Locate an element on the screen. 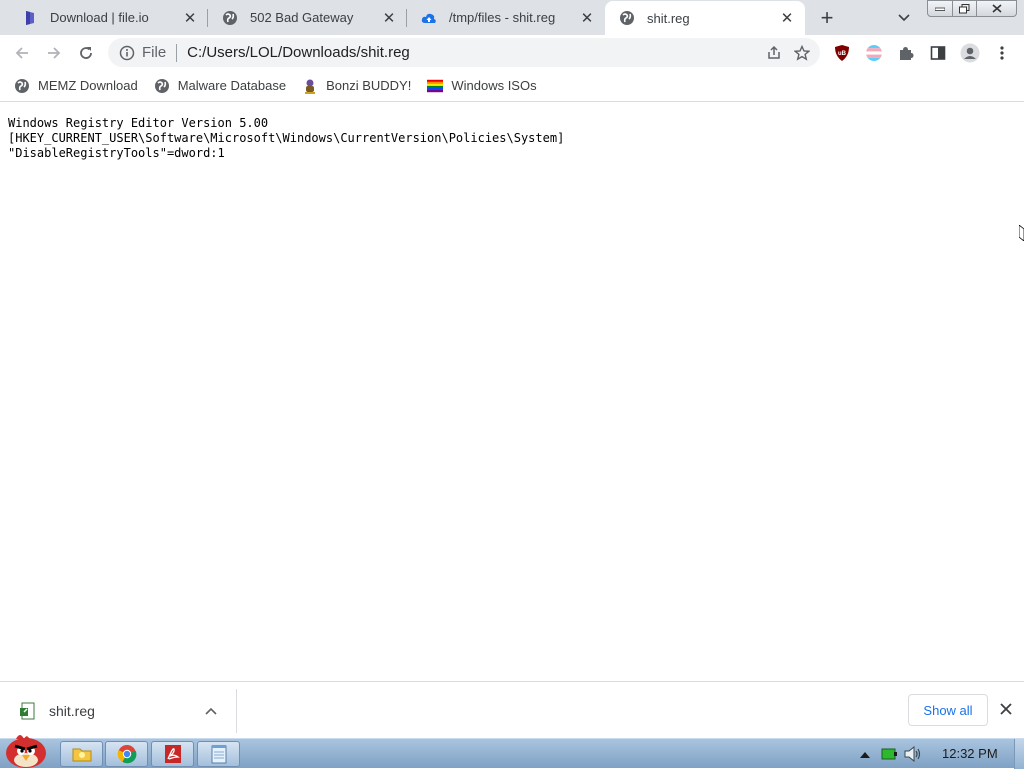 This screenshot has height=769, width=1024. avatar is located at coordinates (970, 53).